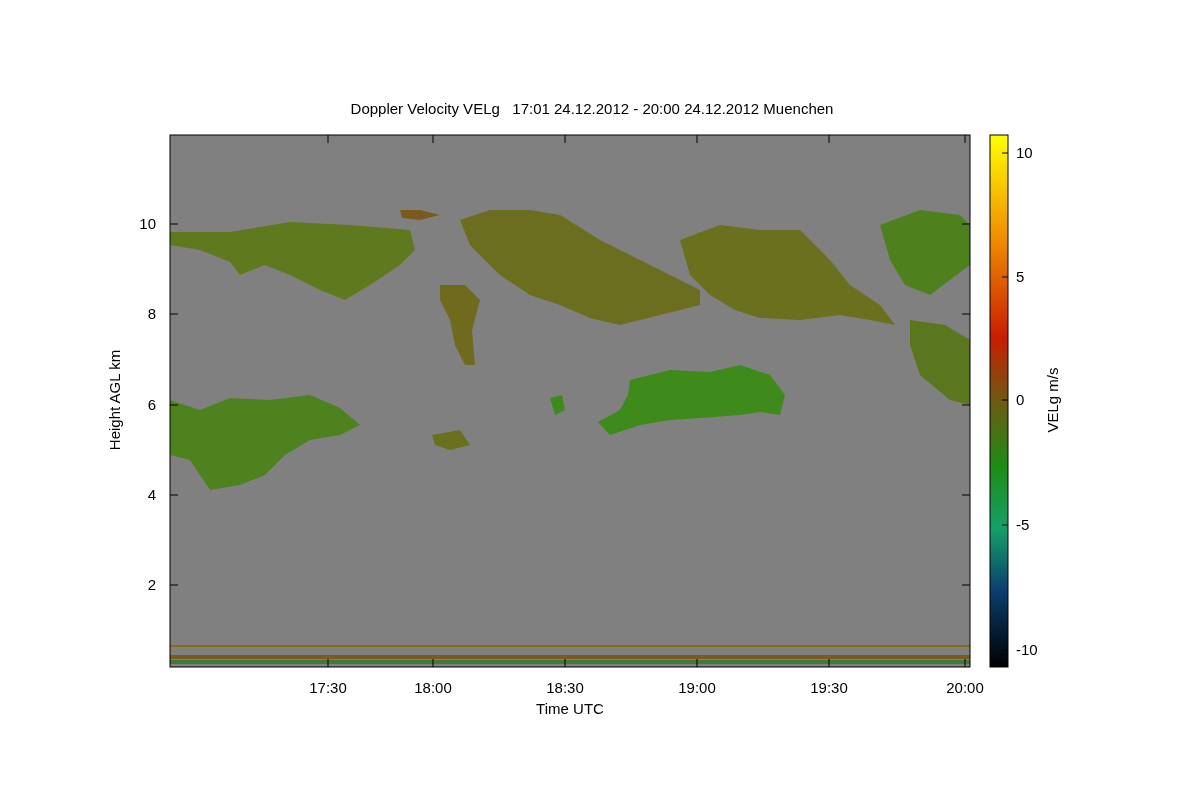  What do you see at coordinates (147, 223) in the screenshot?
I see `y-tick-label: 10` at bounding box center [147, 223].